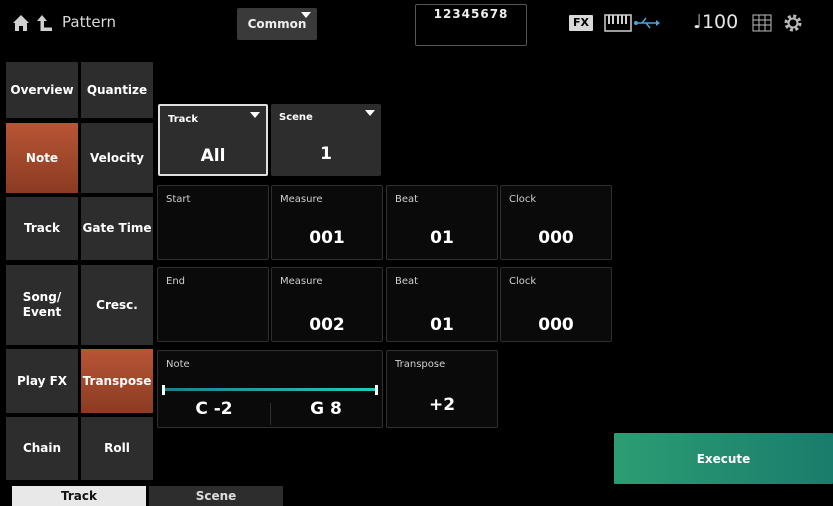 Image resolution: width=833 pixels, height=506 pixels. What do you see at coordinates (327, 222) in the screenshot?
I see `start-measure-field: Measure 001` at bounding box center [327, 222].